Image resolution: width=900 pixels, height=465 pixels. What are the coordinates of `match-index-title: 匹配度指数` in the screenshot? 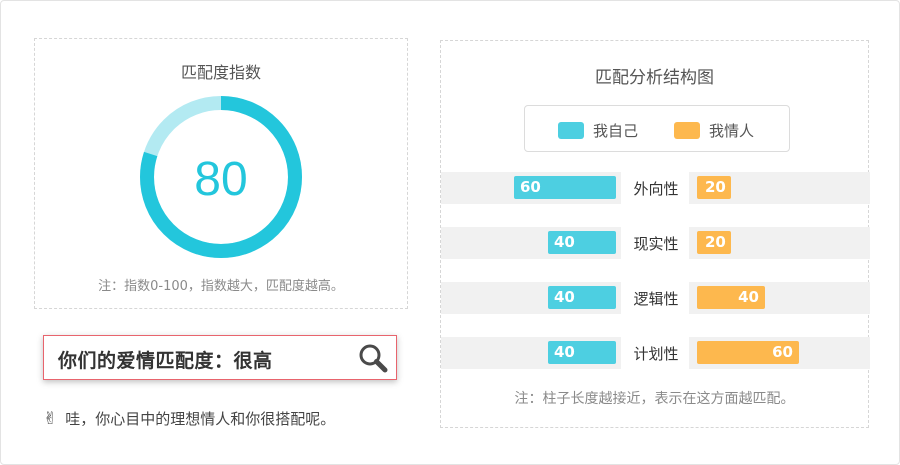 It's located at (220, 72).